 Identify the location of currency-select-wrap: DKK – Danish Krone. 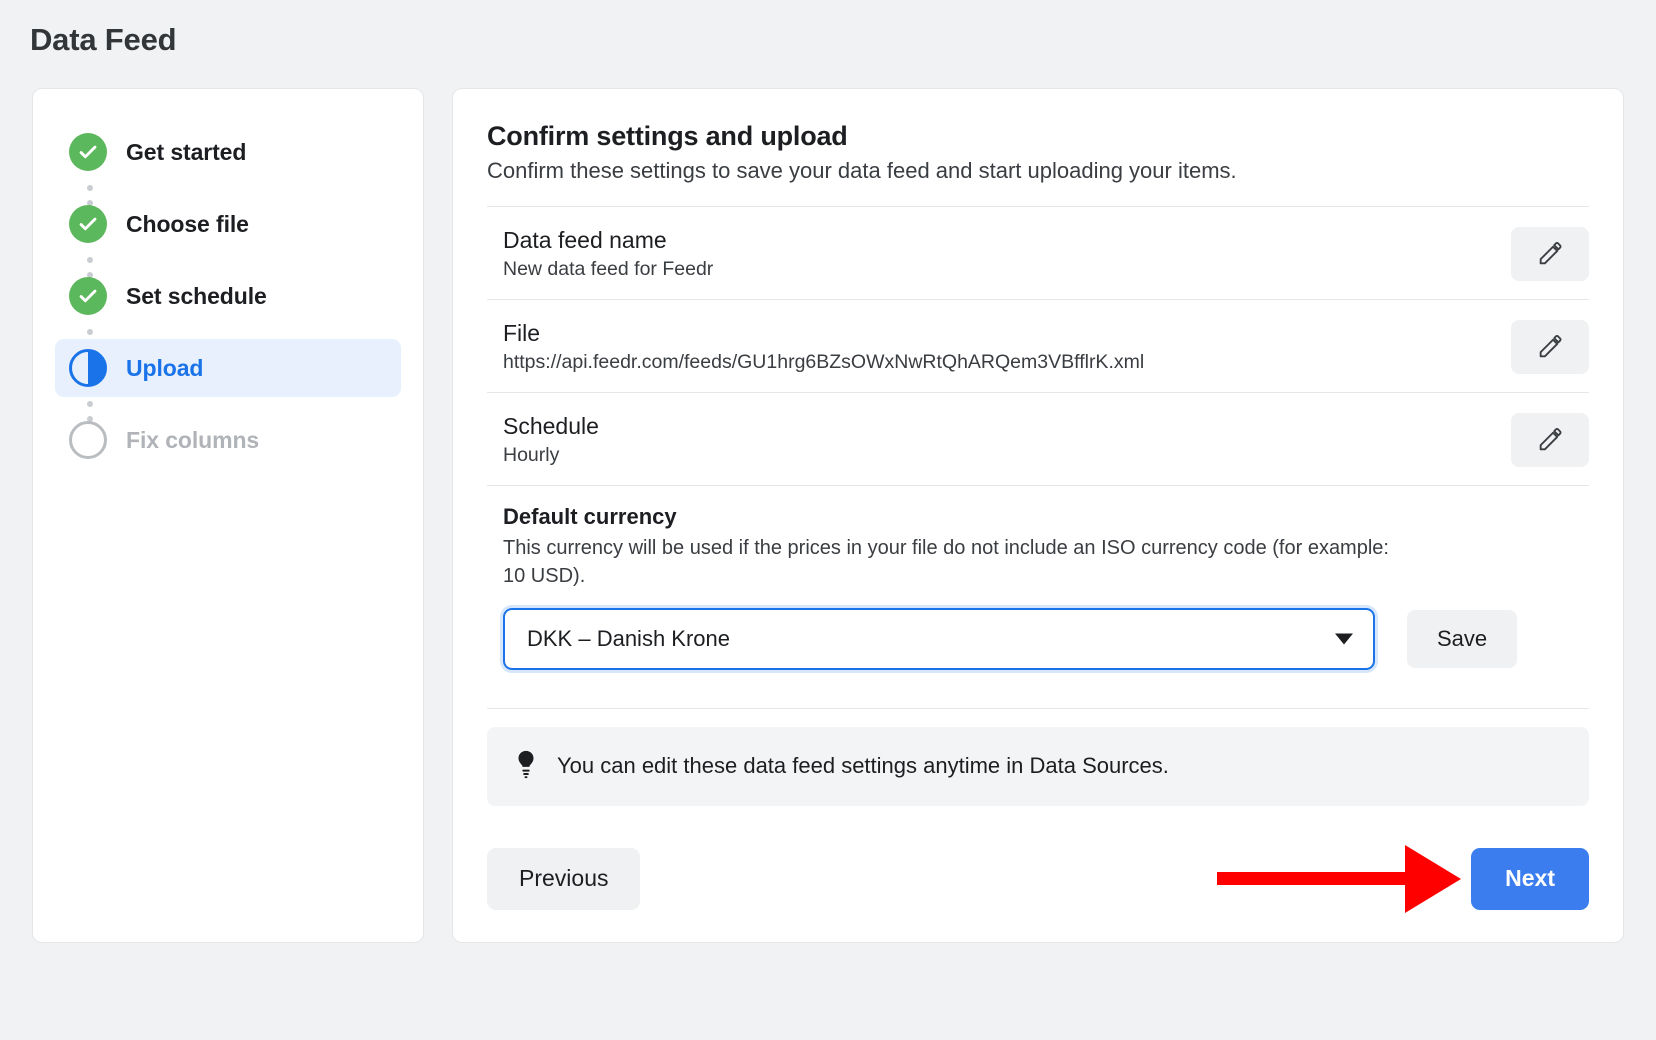
(939, 638).